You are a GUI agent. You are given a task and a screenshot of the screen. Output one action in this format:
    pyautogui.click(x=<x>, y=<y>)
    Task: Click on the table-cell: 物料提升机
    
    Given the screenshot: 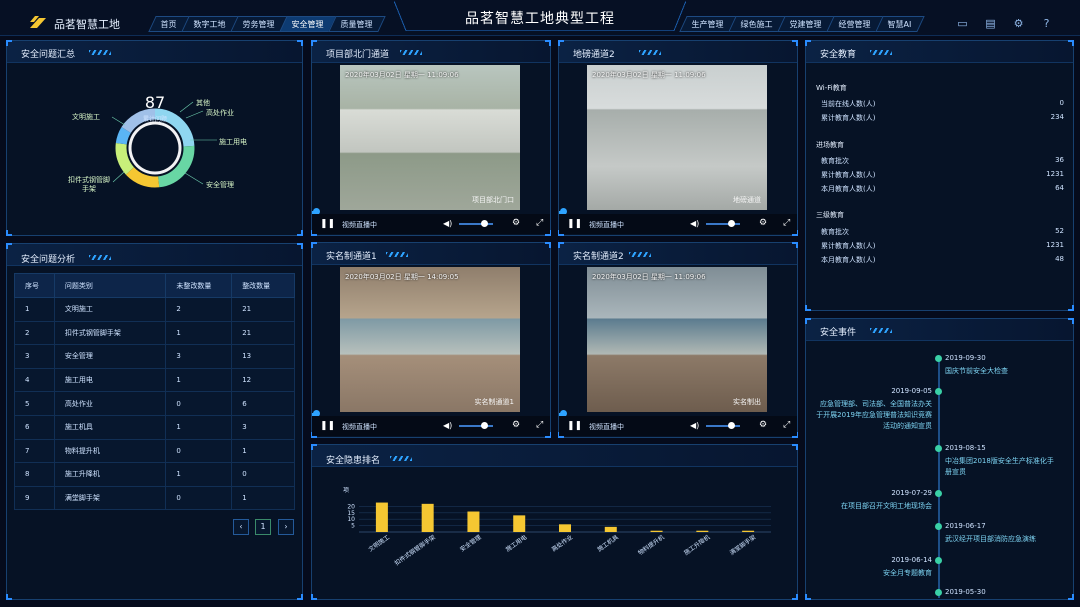 What is the action you would take?
    pyautogui.click(x=110, y=451)
    